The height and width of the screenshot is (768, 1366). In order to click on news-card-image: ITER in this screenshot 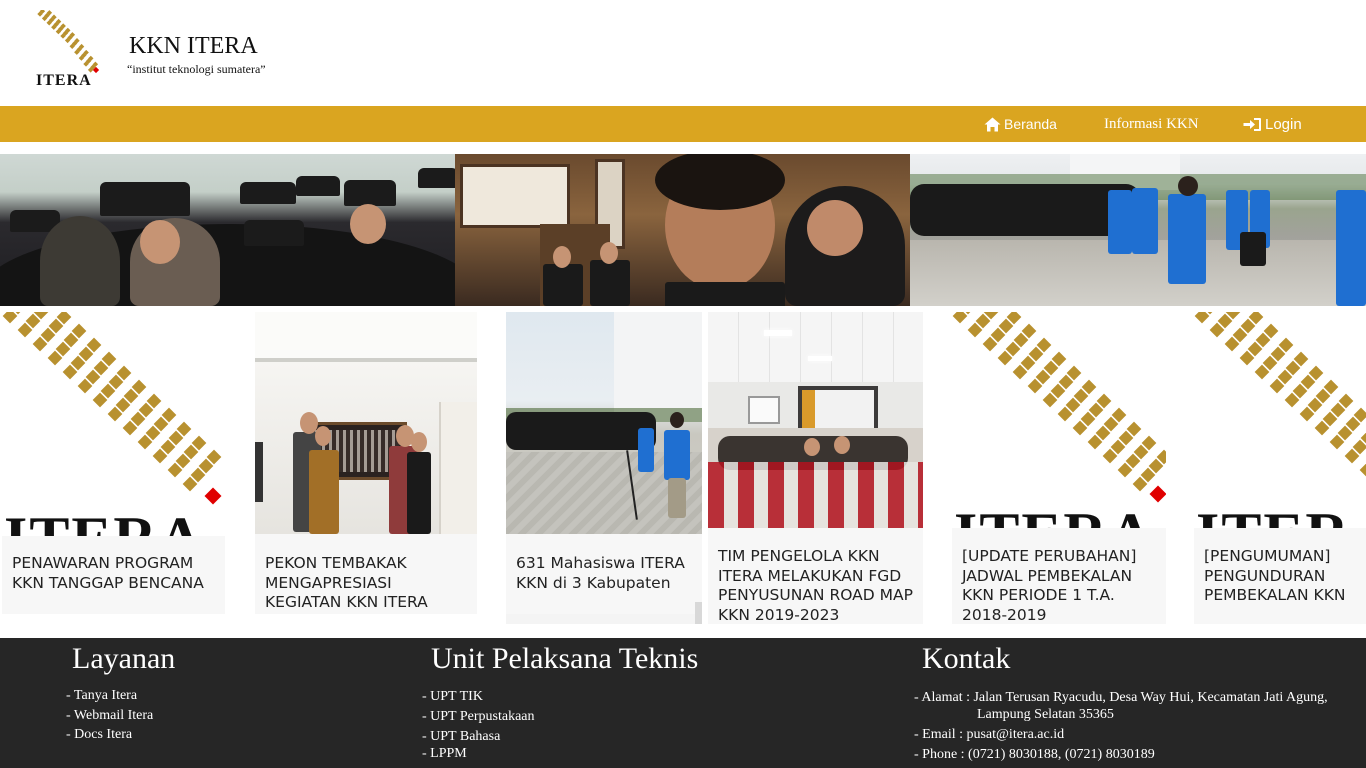, I will do `click(1280, 420)`.